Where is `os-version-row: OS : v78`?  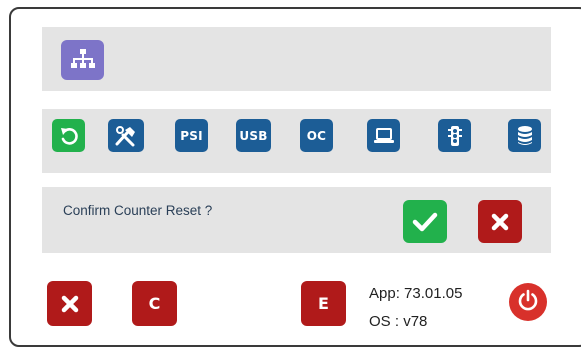 os-version-row: OS : v78 is located at coordinates (398, 321).